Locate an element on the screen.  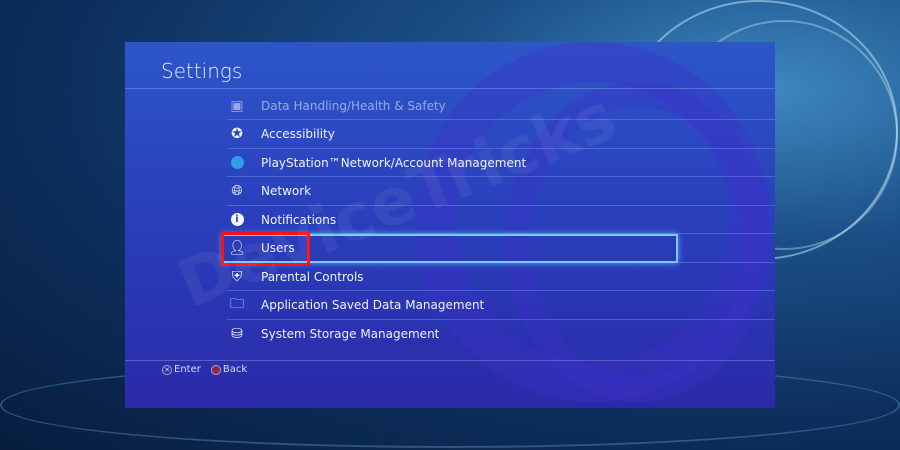
menu-item-label: Data Handling/Health & Safety is located at coordinates (353, 105).